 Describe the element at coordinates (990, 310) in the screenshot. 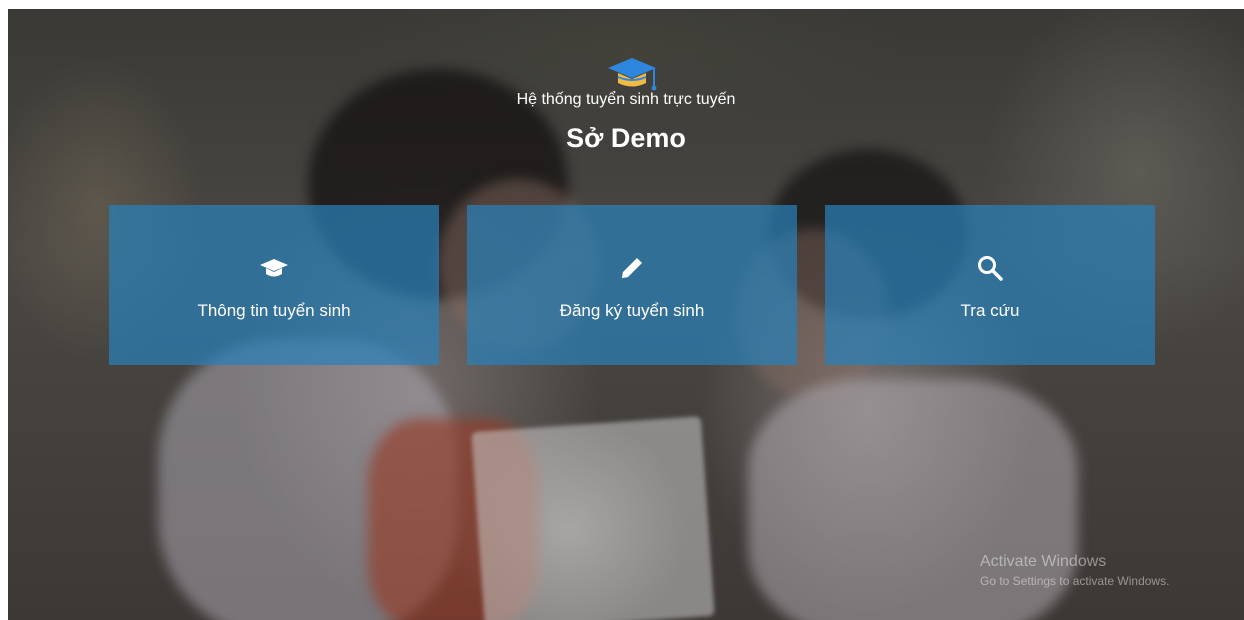

I see `tile-label: Tra cứu` at that location.